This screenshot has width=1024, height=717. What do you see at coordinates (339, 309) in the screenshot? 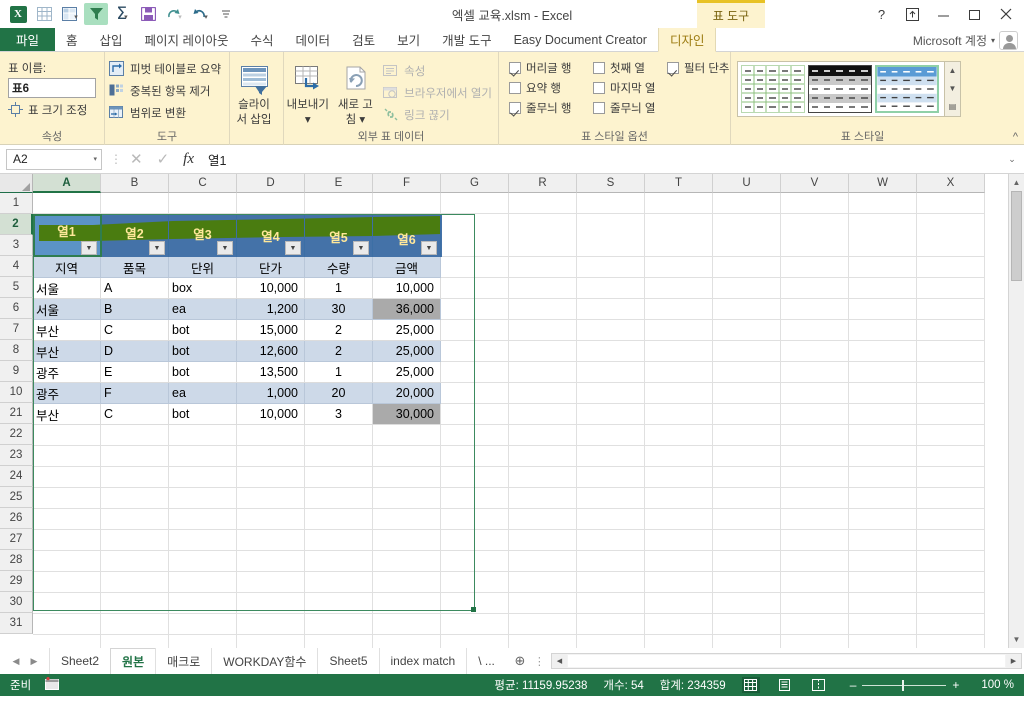
I see `table-cell: 30` at bounding box center [339, 309].